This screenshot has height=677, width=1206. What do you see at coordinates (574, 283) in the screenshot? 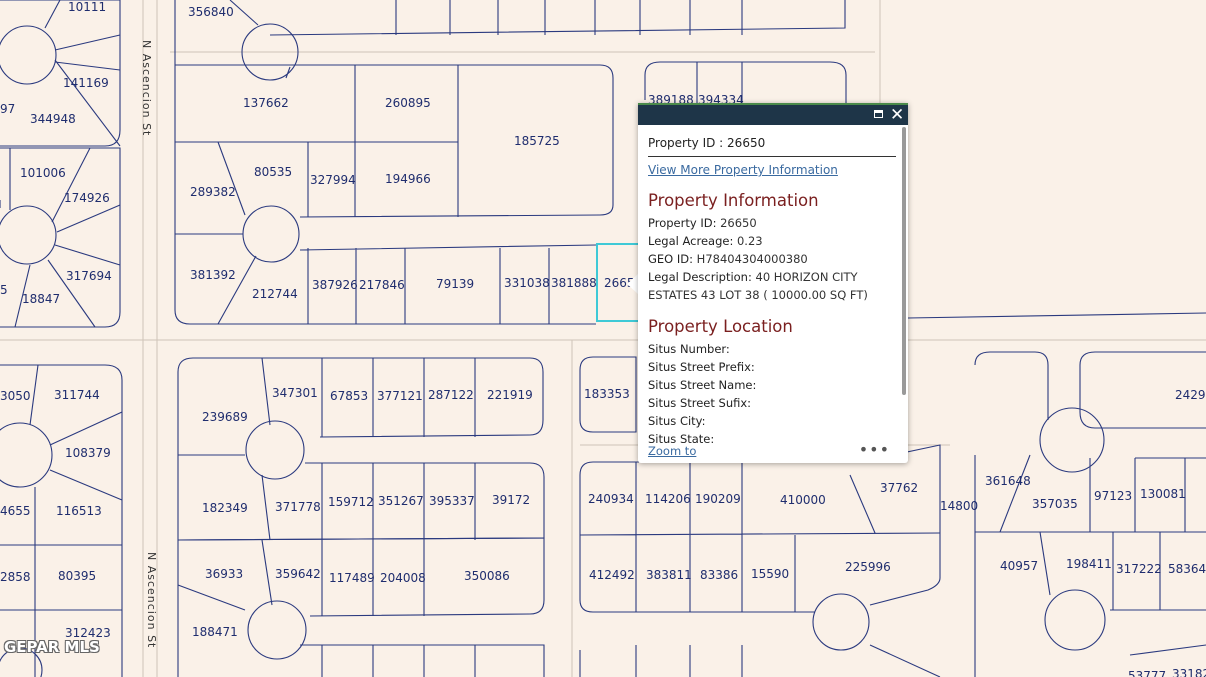
I see `parcel-label: 381888` at bounding box center [574, 283].